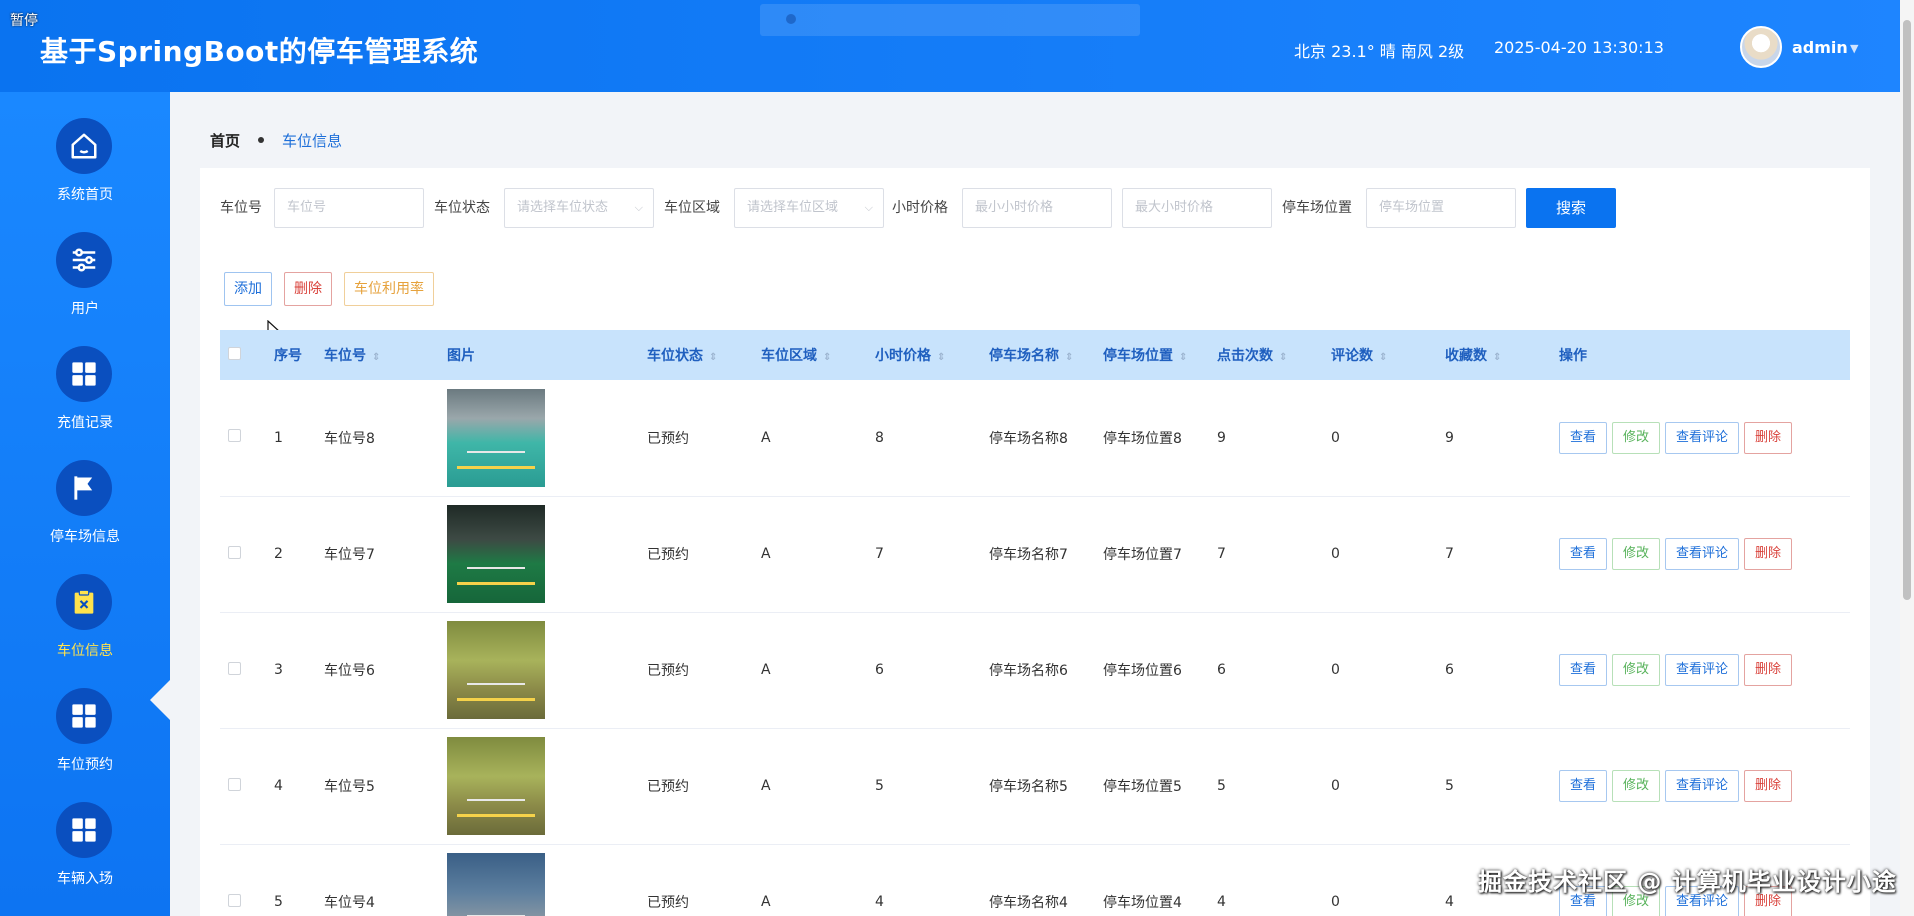 Image resolution: width=1914 pixels, height=916 pixels. I want to click on location-input: 停车场位置, so click(1441, 208).